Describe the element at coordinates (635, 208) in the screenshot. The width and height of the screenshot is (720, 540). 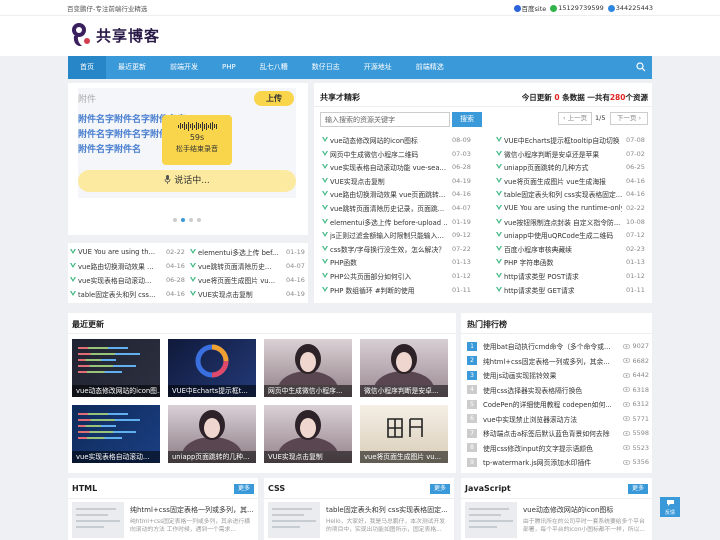
I see `item-date: 02-22` at that location.